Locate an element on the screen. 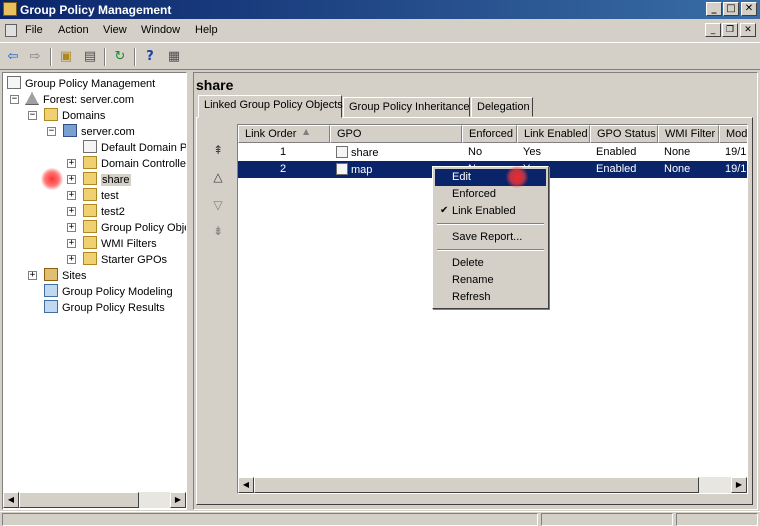 This screenshot has width=760, height=526. tree-starter-gpos: Starter GPOs is located at coordinates (125, 260).